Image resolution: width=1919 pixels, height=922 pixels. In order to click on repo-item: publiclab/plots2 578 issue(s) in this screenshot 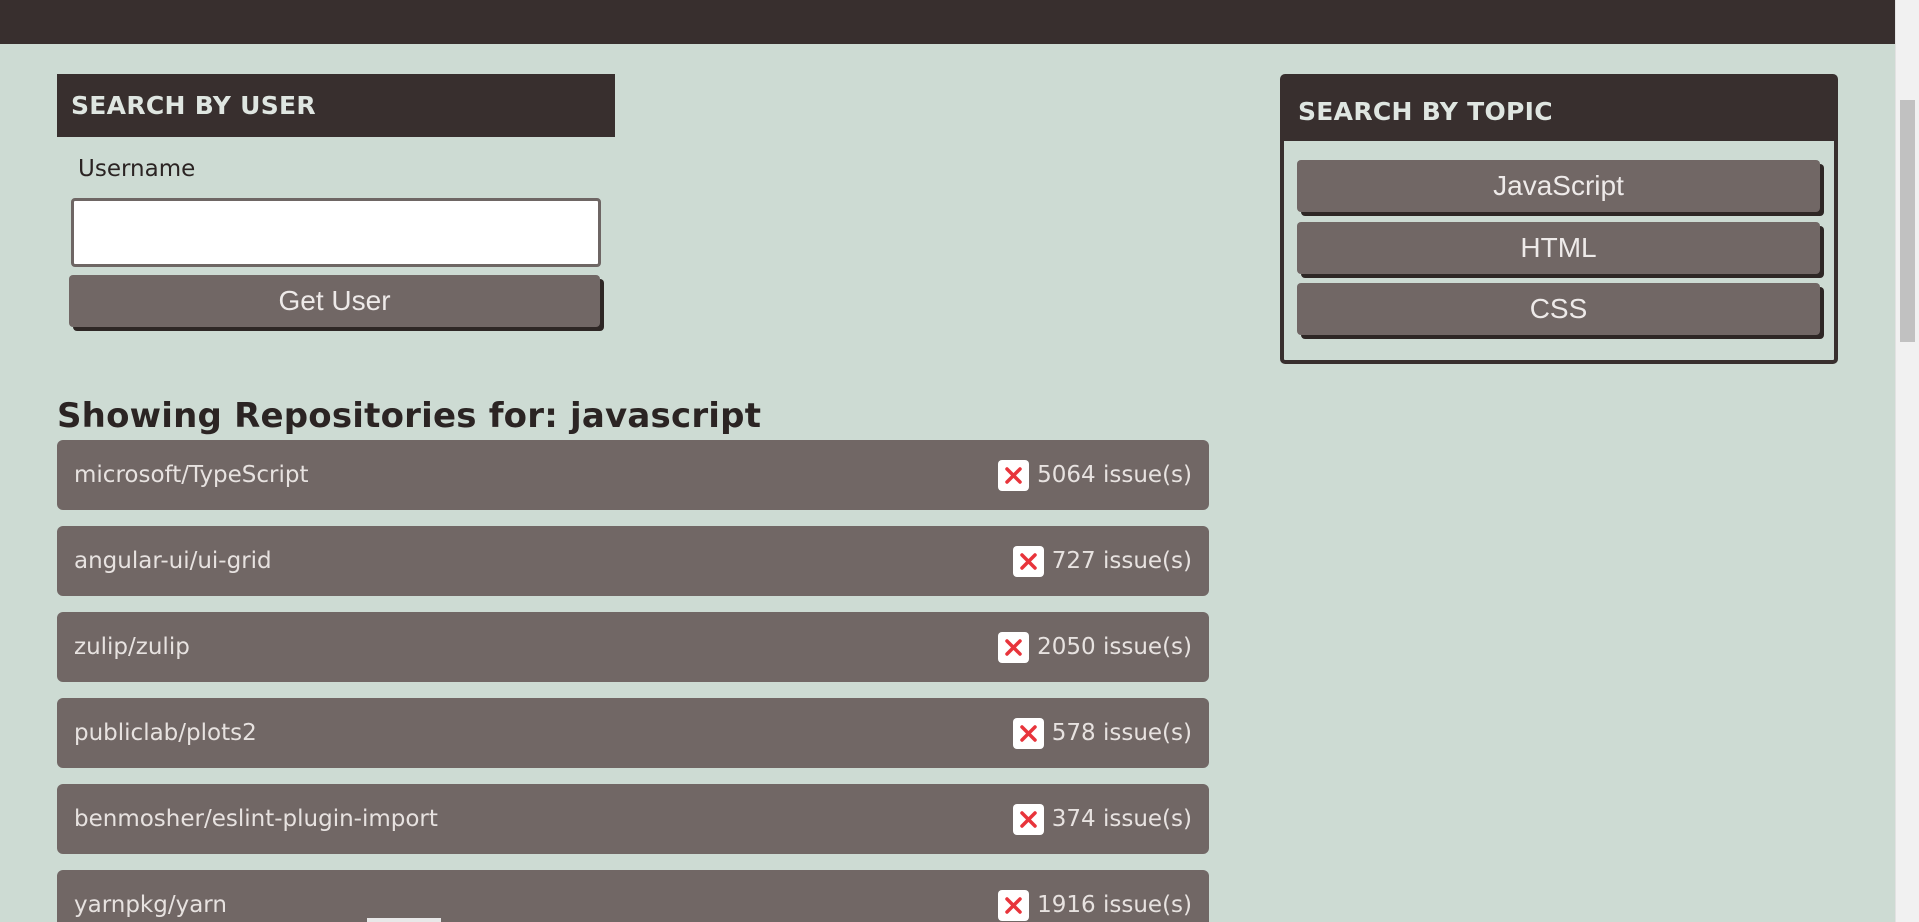, I will do `click(633, 733)`.